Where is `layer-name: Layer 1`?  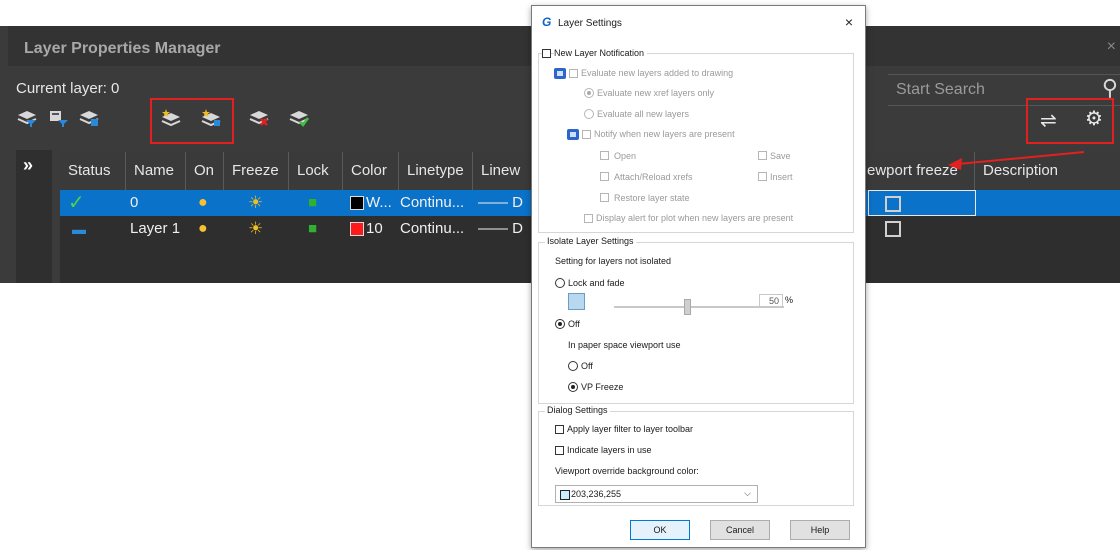 layer-name: Layer 1 is located at coordinates (155, 228).